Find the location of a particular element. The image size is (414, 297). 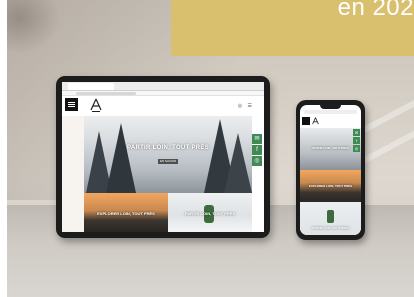

phone-card-title: EXPLORER LOIN, TOUT PRÈS is located at coordinates (330, 186).